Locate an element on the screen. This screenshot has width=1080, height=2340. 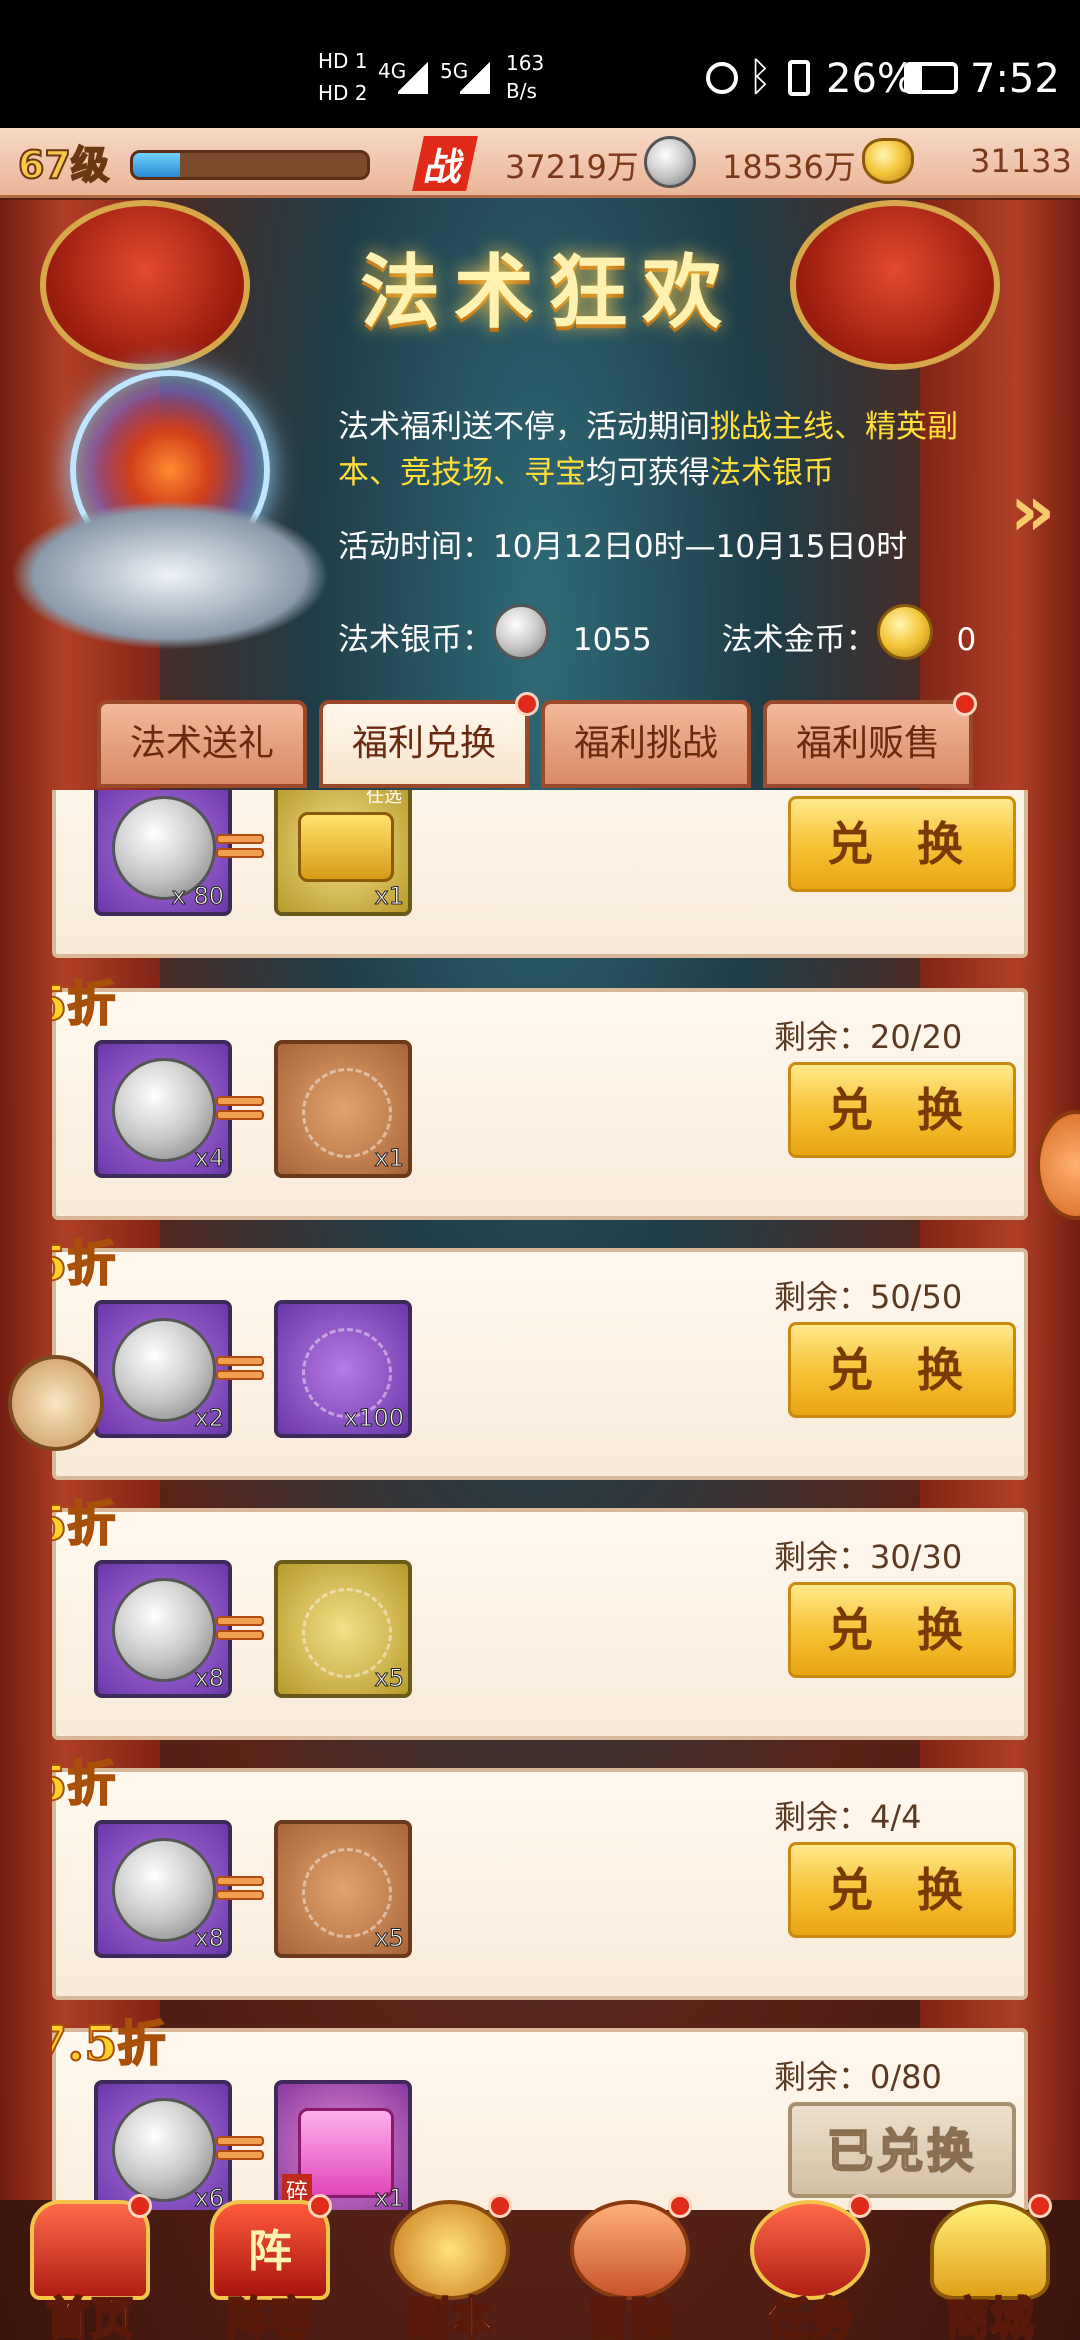
bluetooth-icon: ᛒ is located at coordinates (760, 77).